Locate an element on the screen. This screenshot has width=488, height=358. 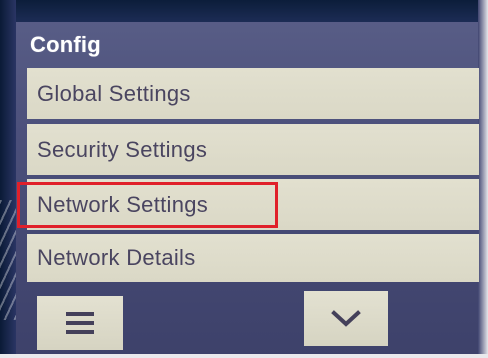
scroll-down-button is located at coordinates (346, 318).